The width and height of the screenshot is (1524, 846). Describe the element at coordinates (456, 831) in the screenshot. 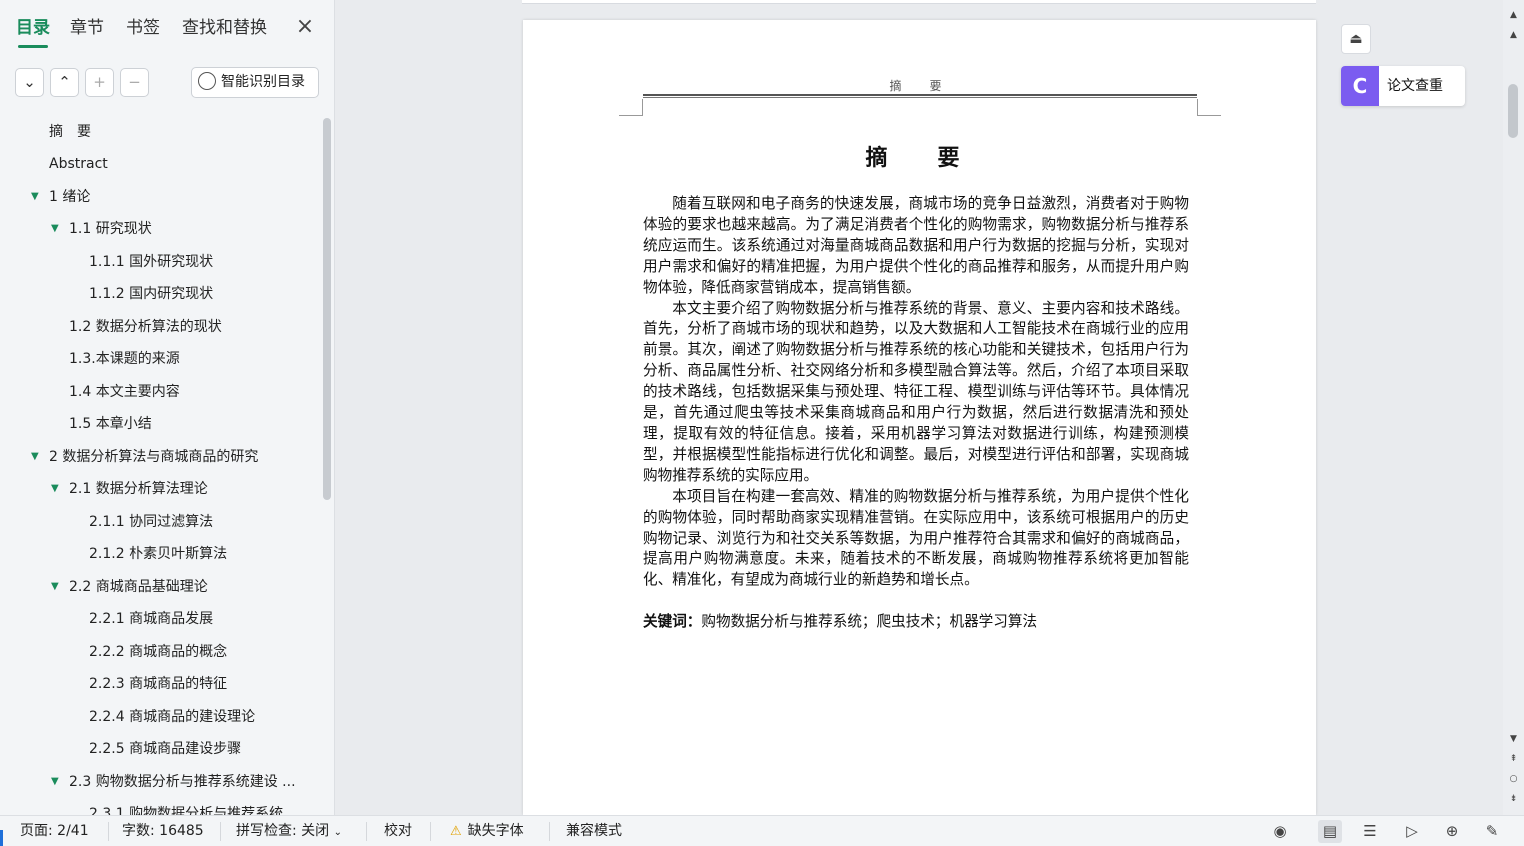

I see `warning-icon: ⚠` at that location.